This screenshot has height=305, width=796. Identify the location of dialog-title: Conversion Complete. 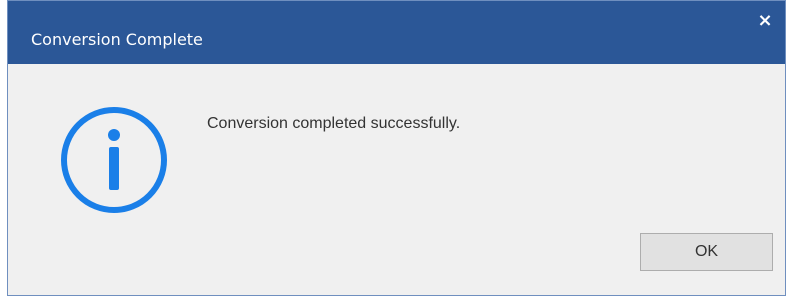
(117, 39).